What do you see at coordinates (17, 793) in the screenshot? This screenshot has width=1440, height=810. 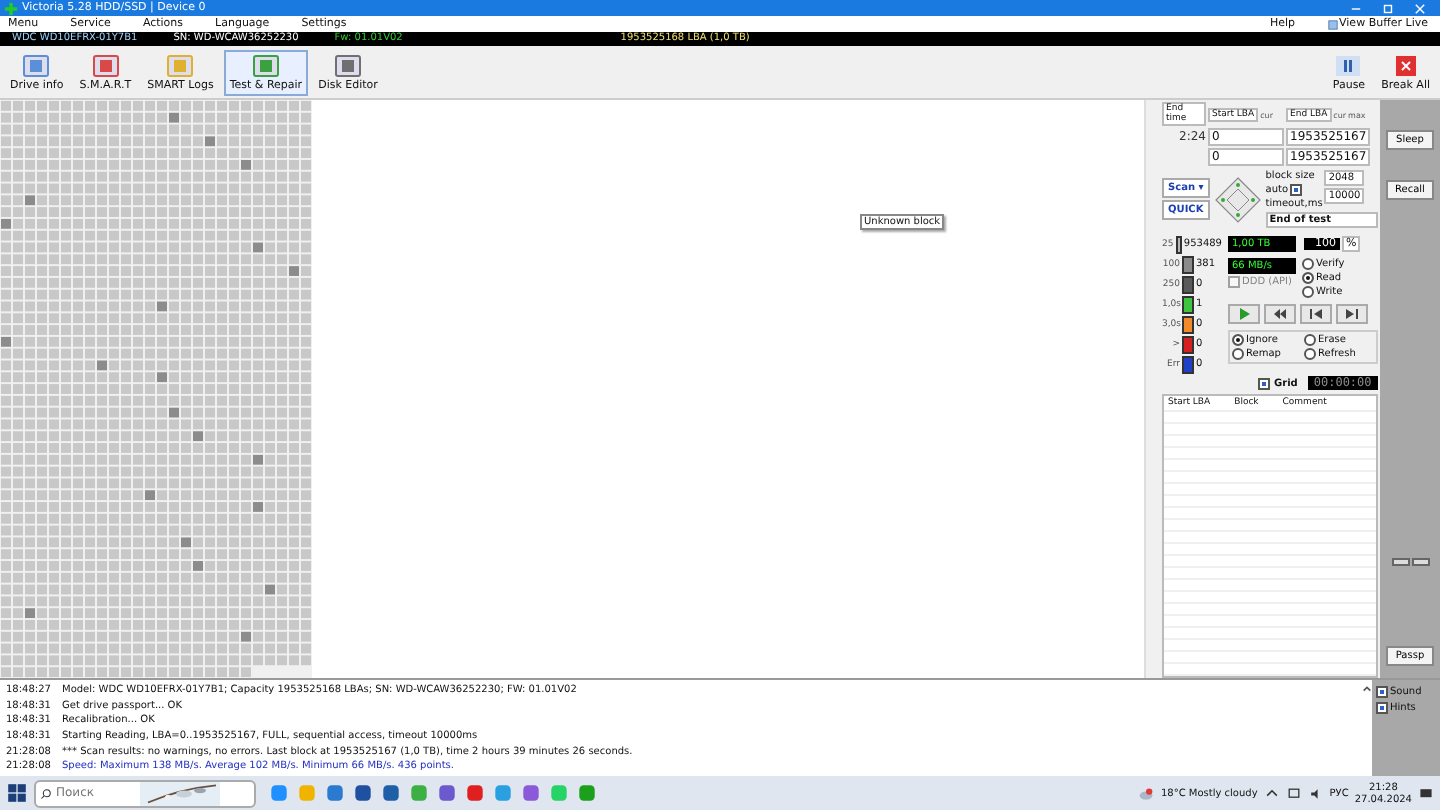 I see `start-icon` at bounding box center [17, 793].